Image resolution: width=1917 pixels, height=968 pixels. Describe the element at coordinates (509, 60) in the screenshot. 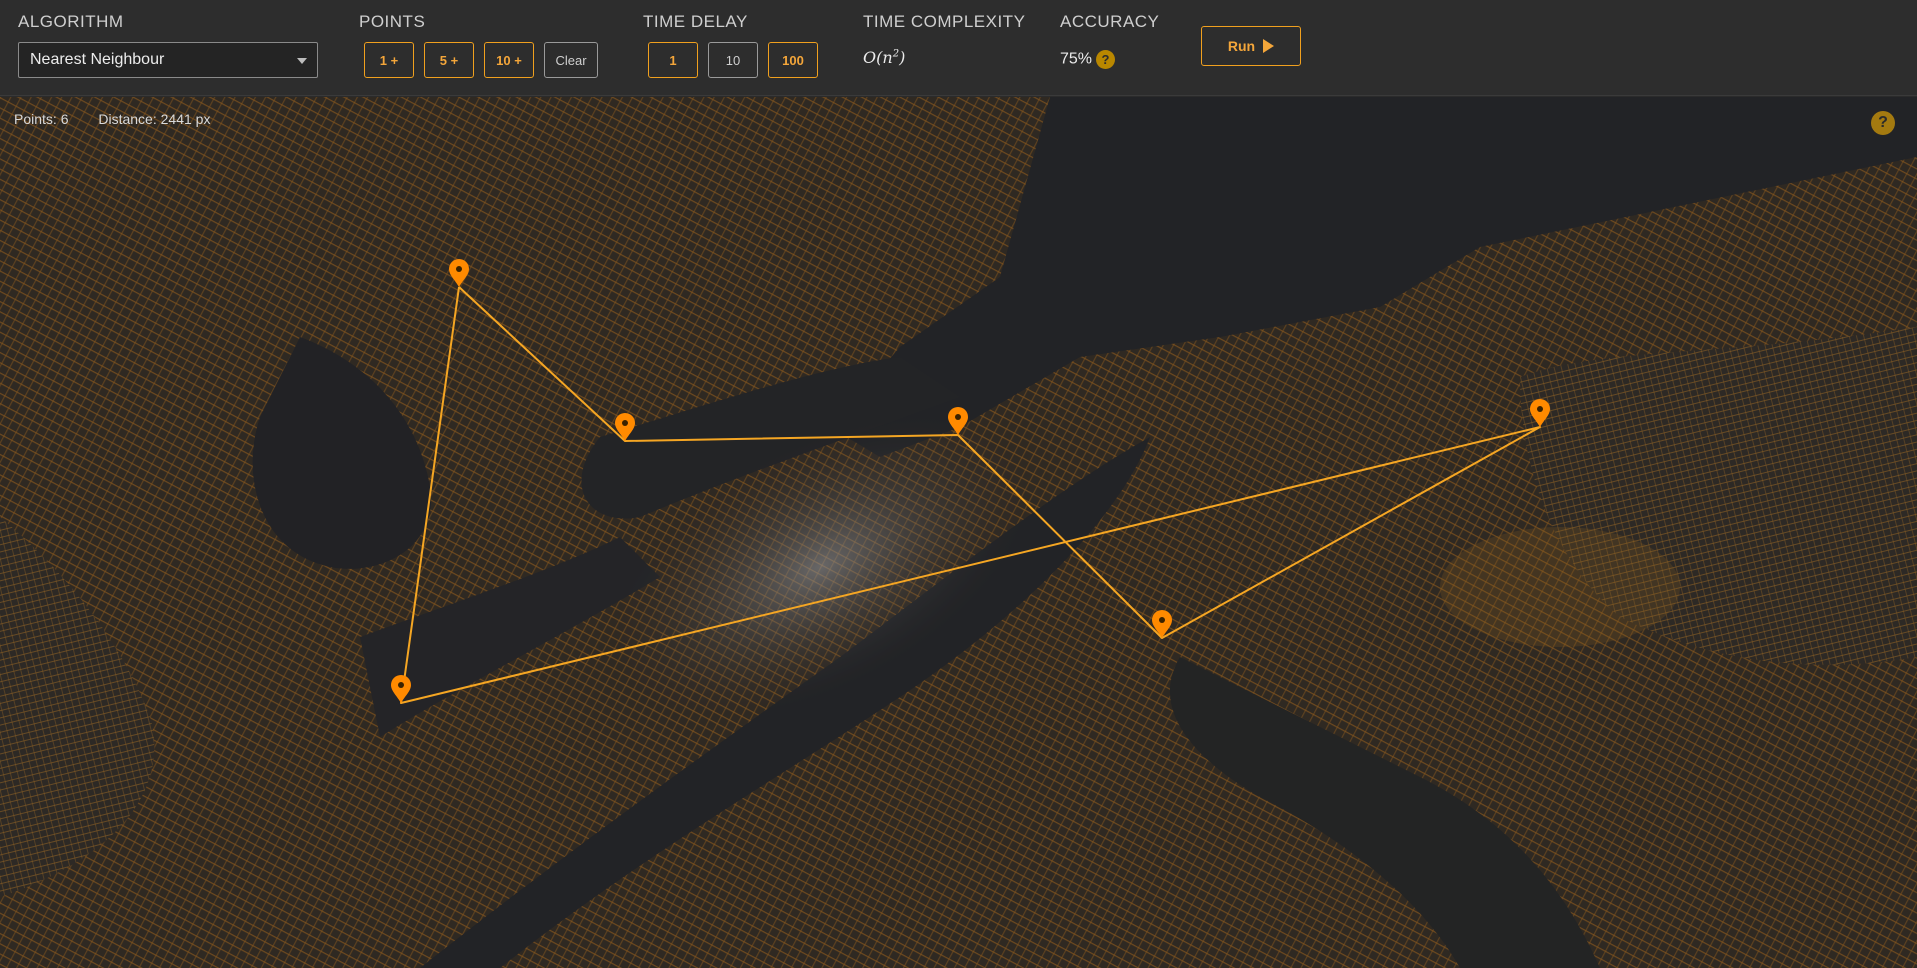

I see `add-10-points-button: 10 +` at that location.